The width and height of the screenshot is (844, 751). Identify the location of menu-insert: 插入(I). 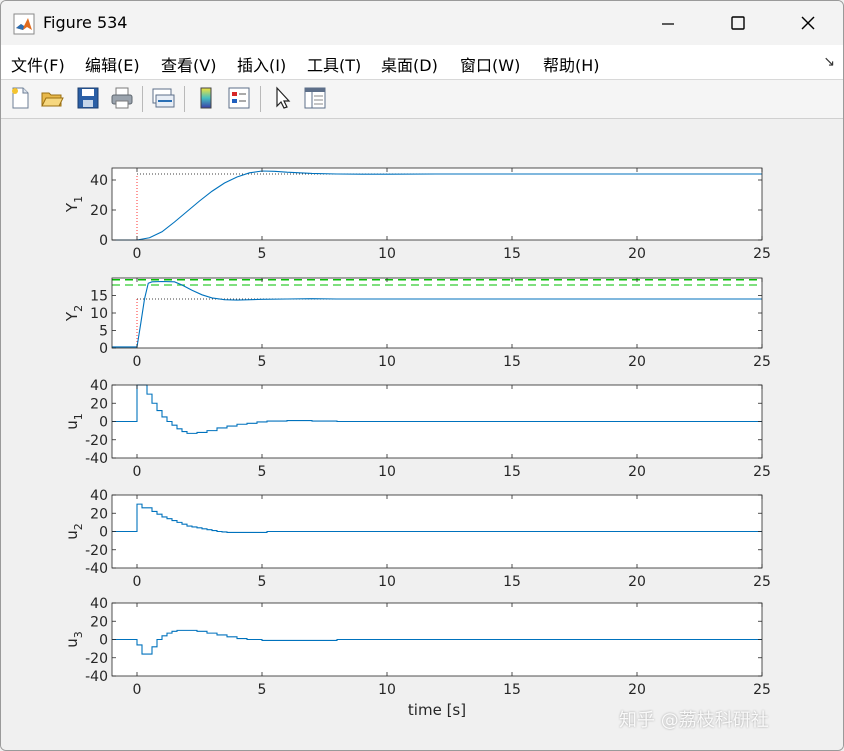
(261, 64).